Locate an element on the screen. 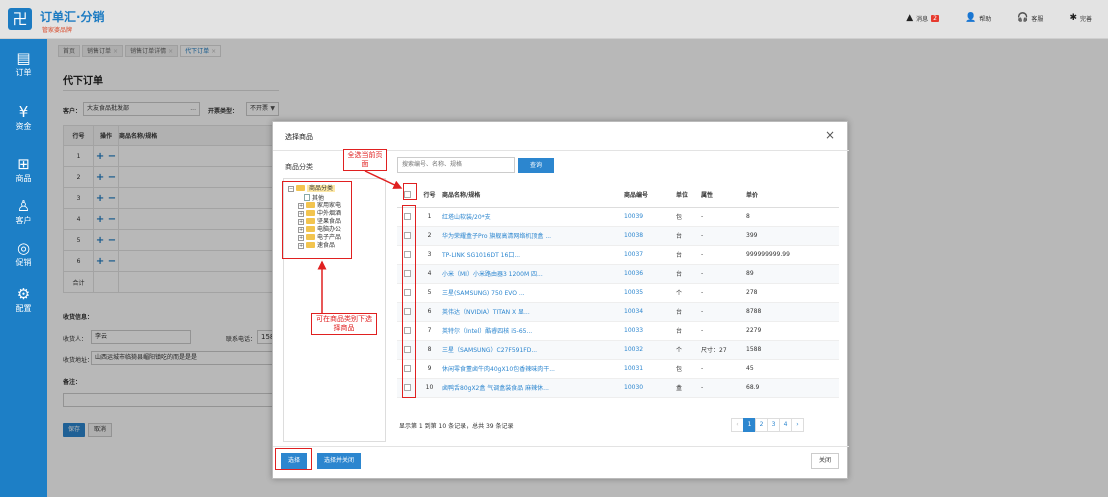  app-subtitle: 管家婆品牌 is located at coordinates (57, 30).